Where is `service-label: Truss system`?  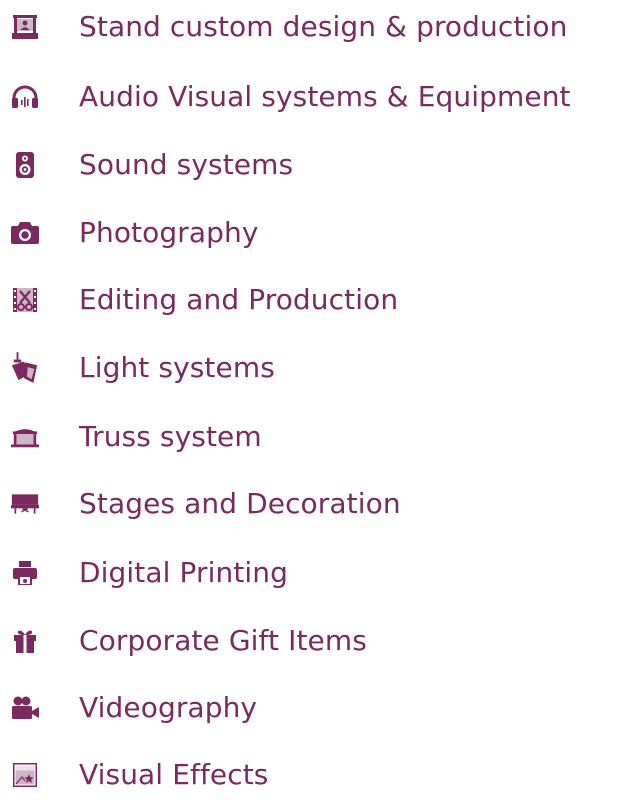
service-label: Truss system is located at coordinates (170, 436).